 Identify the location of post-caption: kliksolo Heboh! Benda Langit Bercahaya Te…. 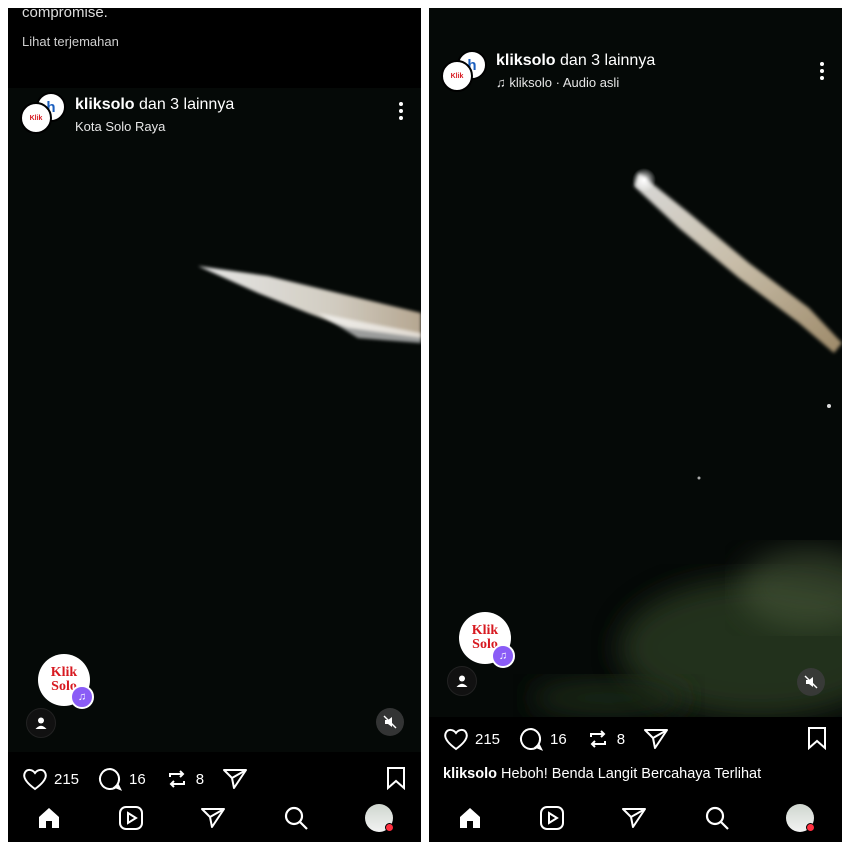
(602, 774).